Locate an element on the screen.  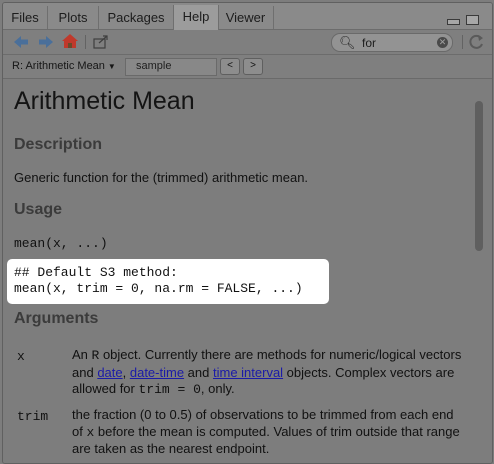
tab-viewer: Viewer is located at coordinates (246, 17).